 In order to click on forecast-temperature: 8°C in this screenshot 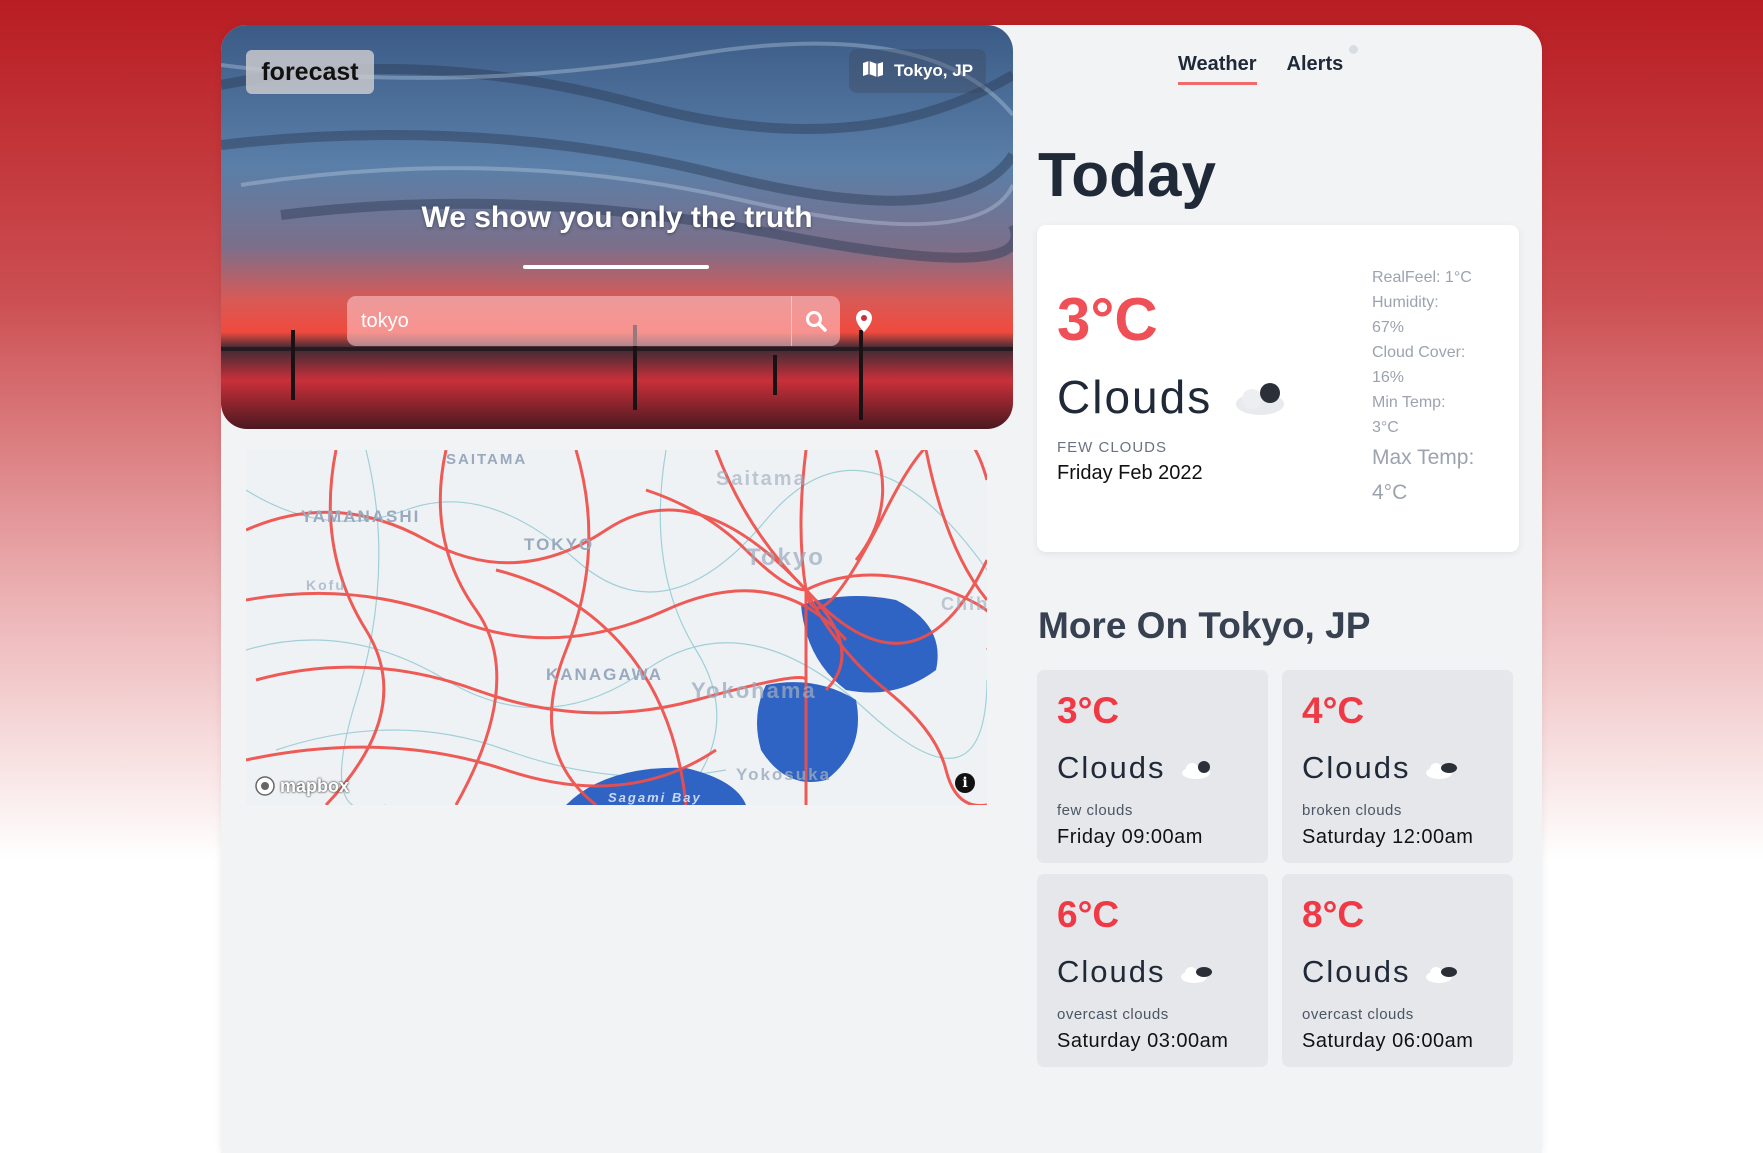, I will do `click(1333, 914)`.